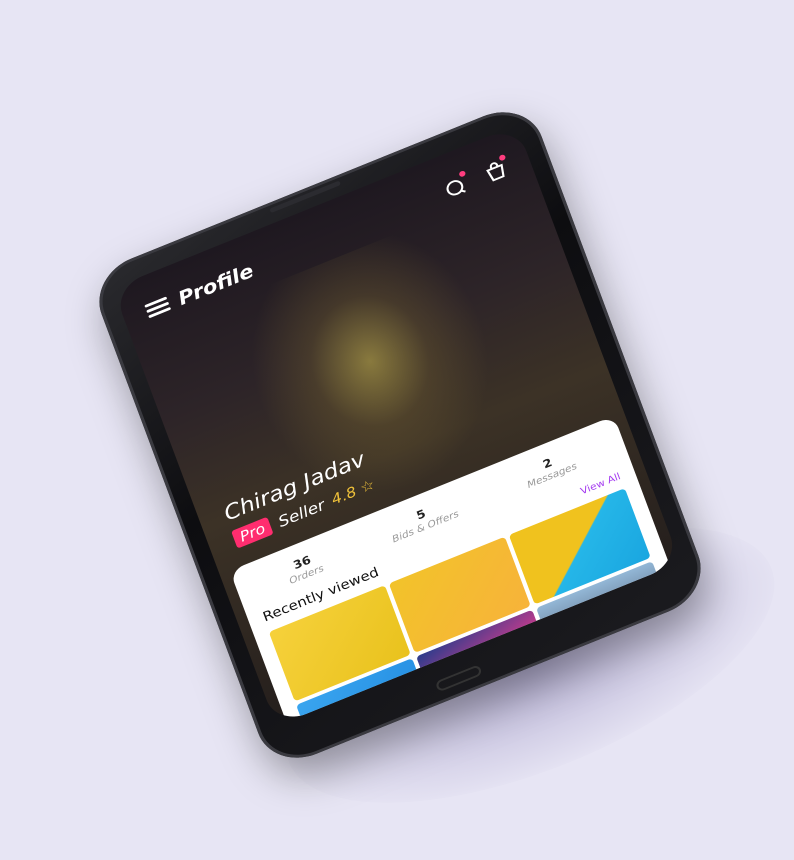 This screenshot has width=794, height=860. What do you see at coordinates (158, 307) in the screenshot?
I see `menu-icon` at bounding box center [158, 307].